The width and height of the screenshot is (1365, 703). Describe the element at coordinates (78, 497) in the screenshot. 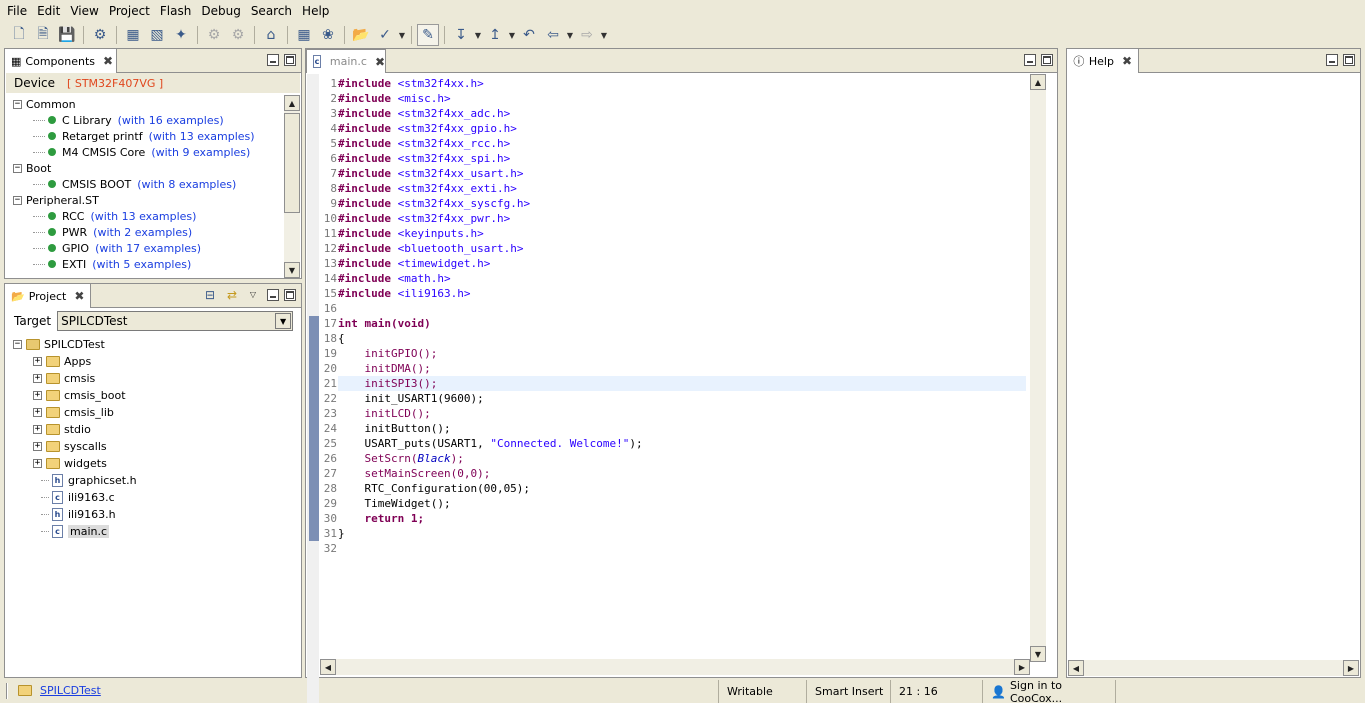

I see `tree-file-ili9163-c: c ili9163.c` at that location.